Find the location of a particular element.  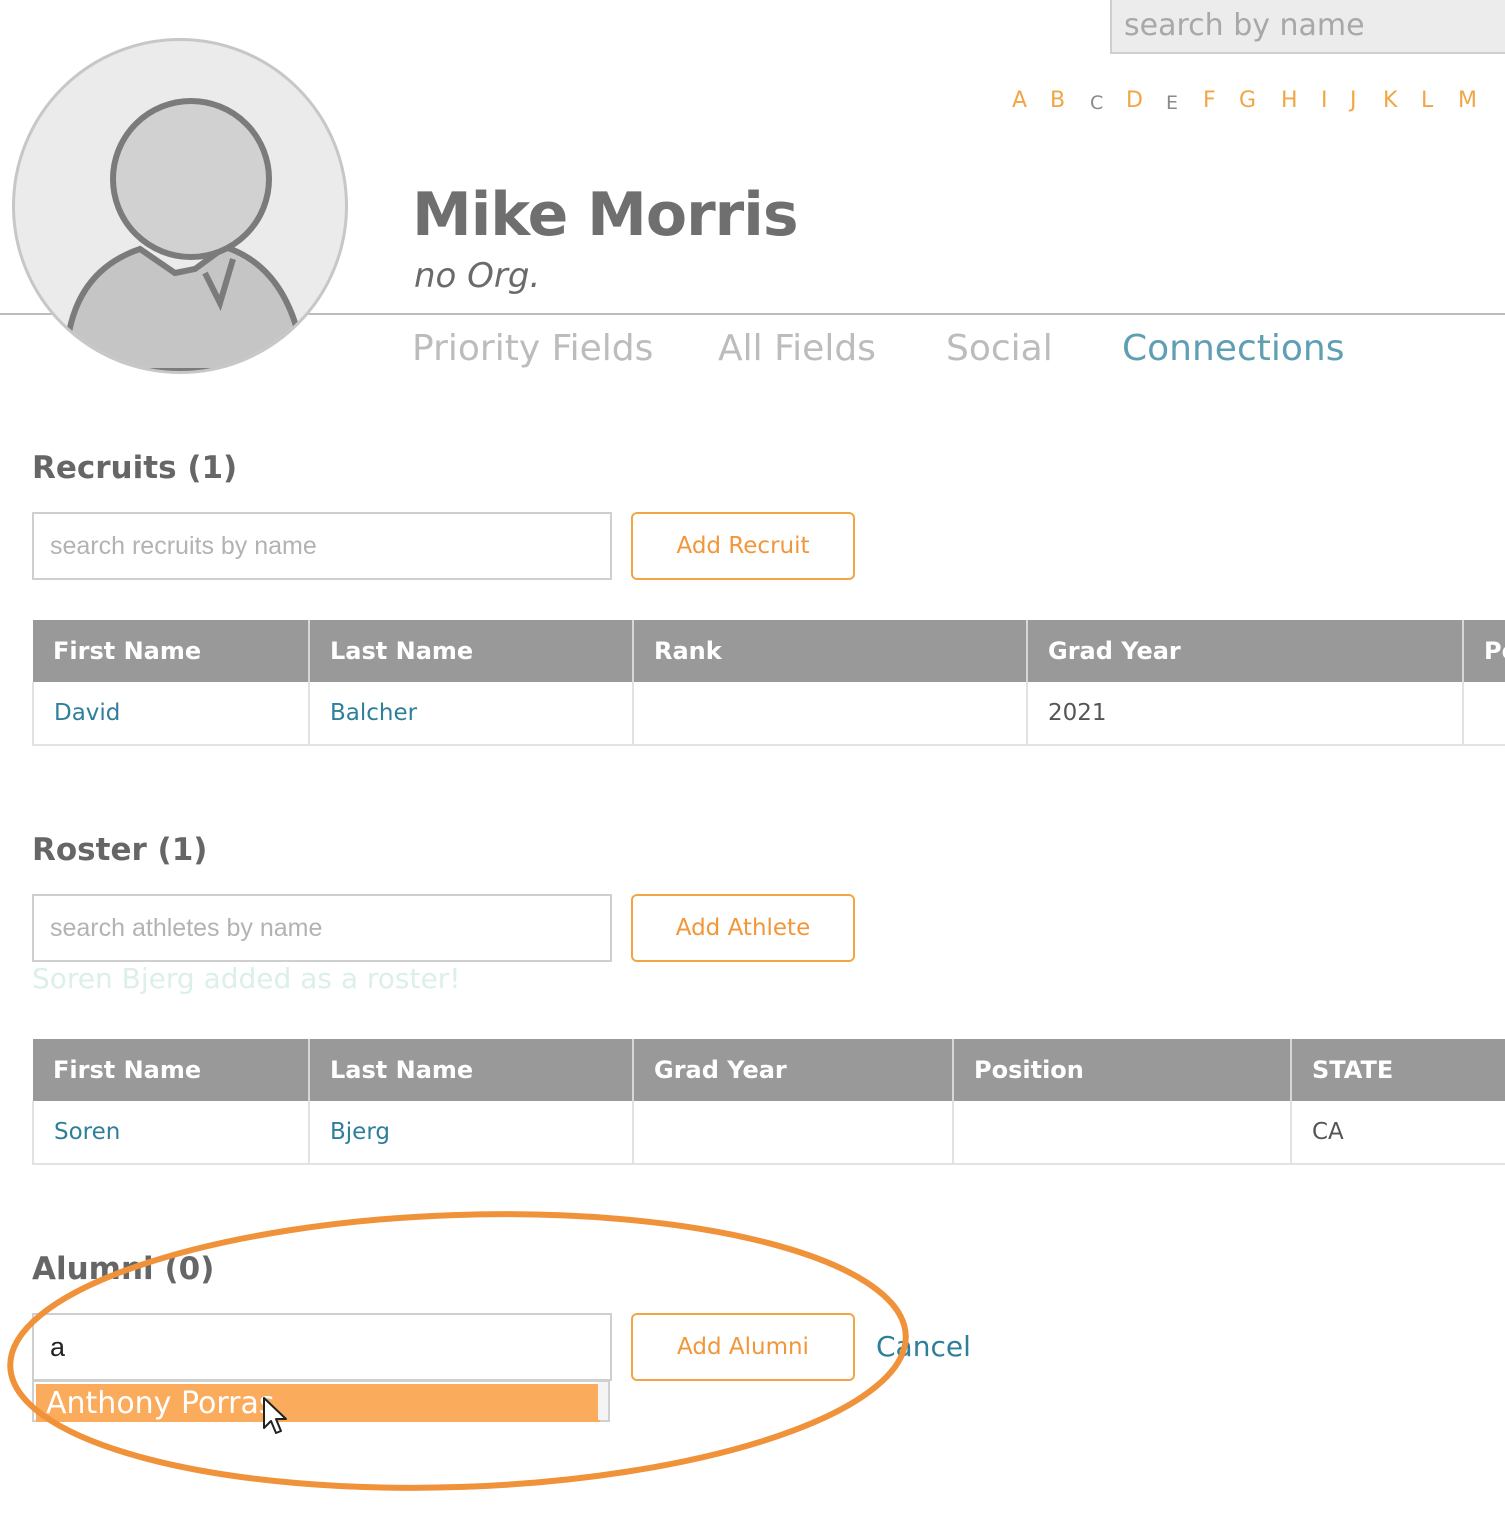

alpha-letter-e: E is located at coordinates (1172, 103).